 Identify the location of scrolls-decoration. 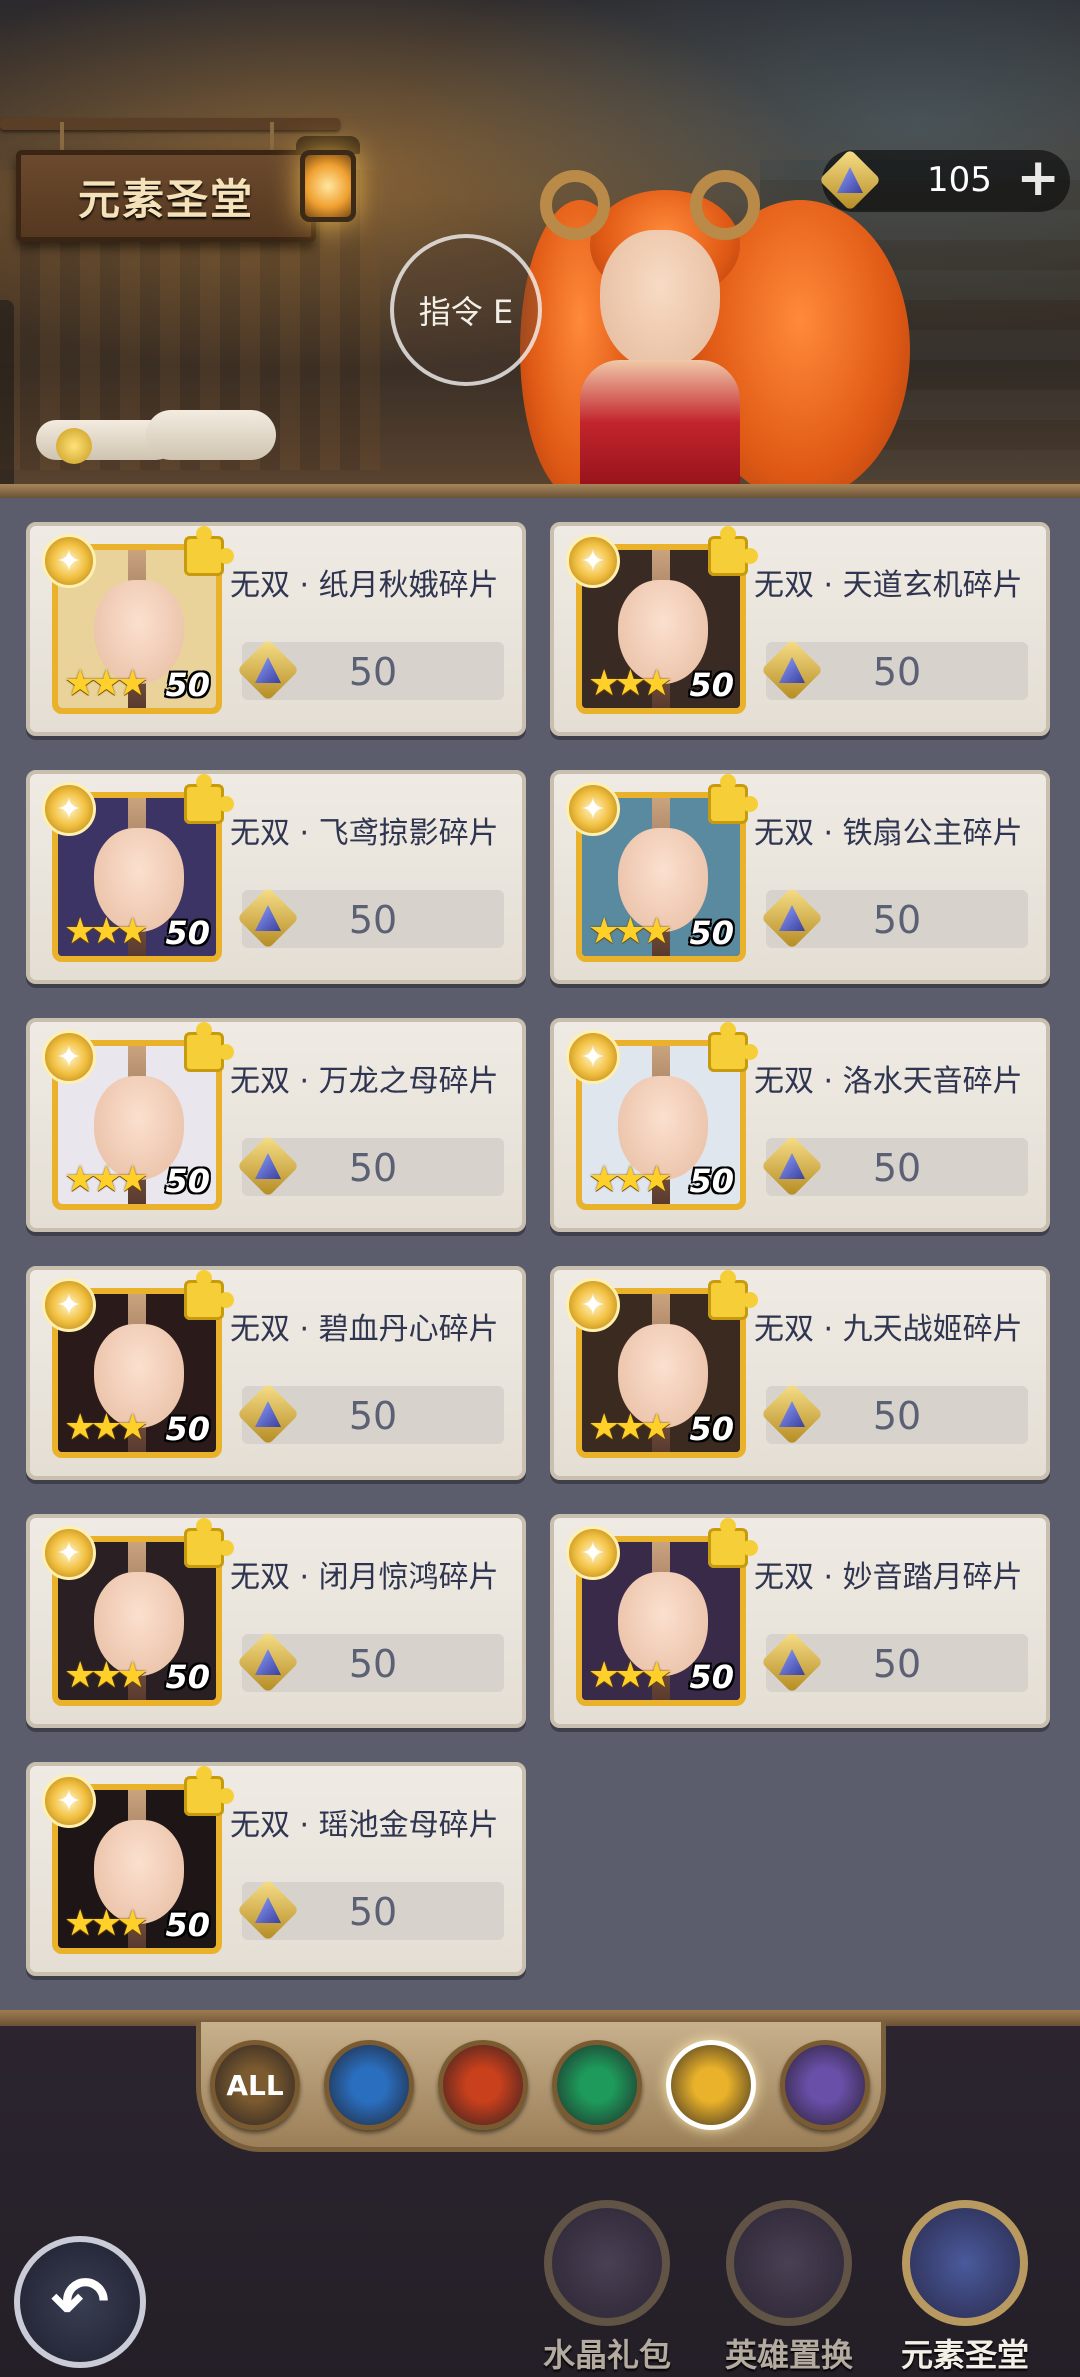
(176, 440).